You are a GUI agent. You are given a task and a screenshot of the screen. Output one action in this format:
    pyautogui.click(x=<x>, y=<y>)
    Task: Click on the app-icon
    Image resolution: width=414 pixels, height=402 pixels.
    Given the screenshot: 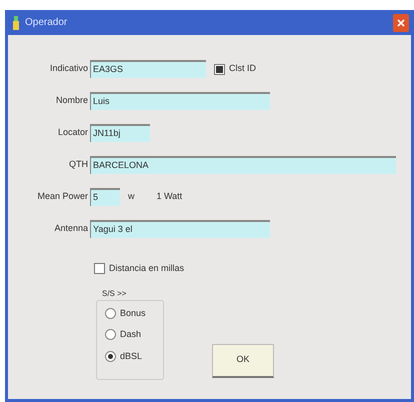 What is the action you would take?
    pyautogui.click(x=16, y=23)
    